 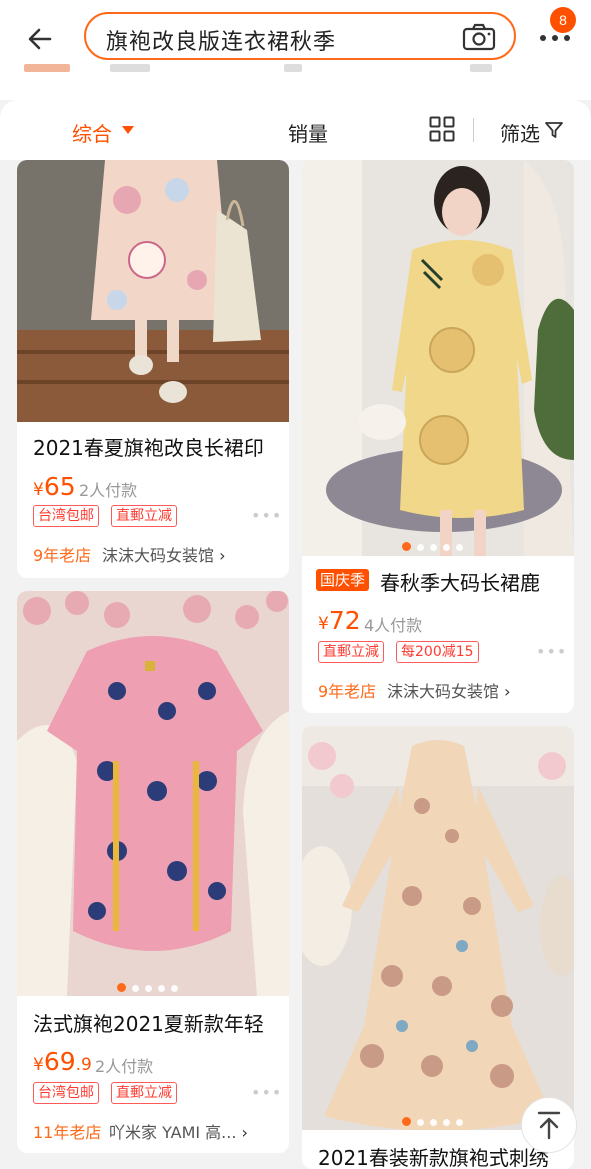 I want to click on product-price: ¥65, so click(x=54, y=486).